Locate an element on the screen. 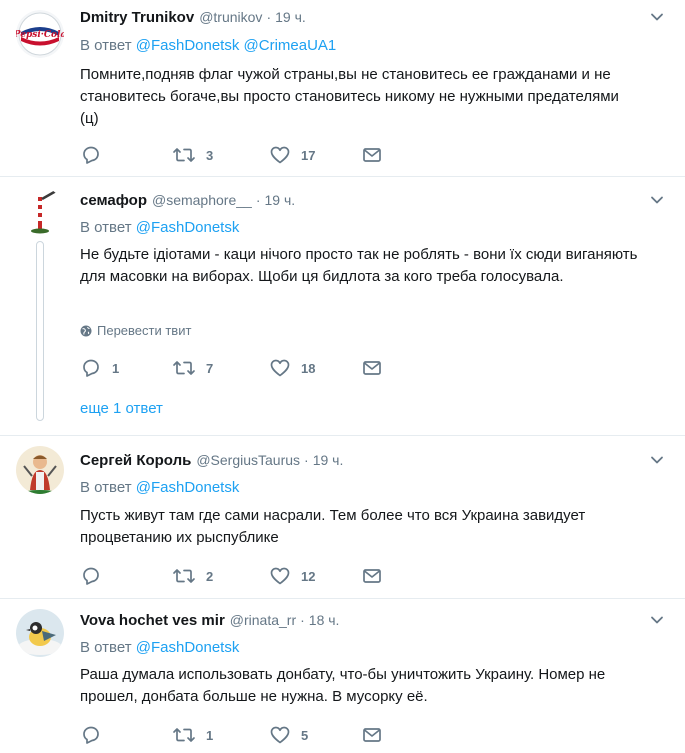 This screenshot has height=753, width=685. mention-link: @CrimeaUA1 is located at coordinates (290, 45).